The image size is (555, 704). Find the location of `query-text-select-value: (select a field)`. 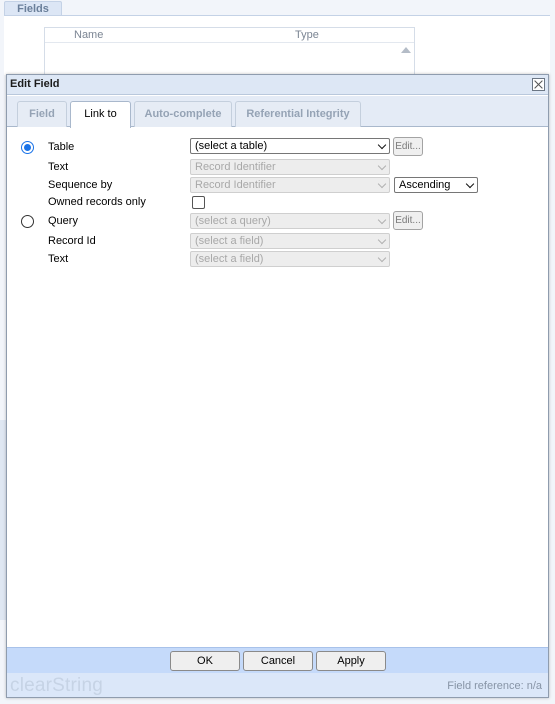

query-text-select-value: (select a field) is located at coordinates (229, 259).